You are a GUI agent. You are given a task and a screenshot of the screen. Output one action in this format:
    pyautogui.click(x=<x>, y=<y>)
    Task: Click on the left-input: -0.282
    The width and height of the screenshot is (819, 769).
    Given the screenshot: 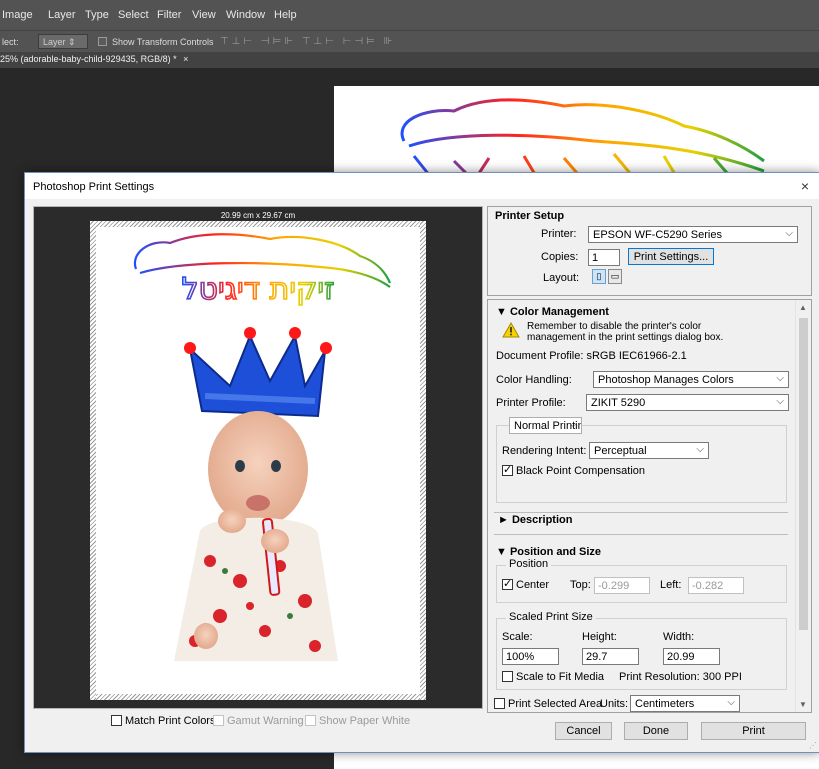 What is the action you would take?
    pyautogui.click(x=716, y=585)
    